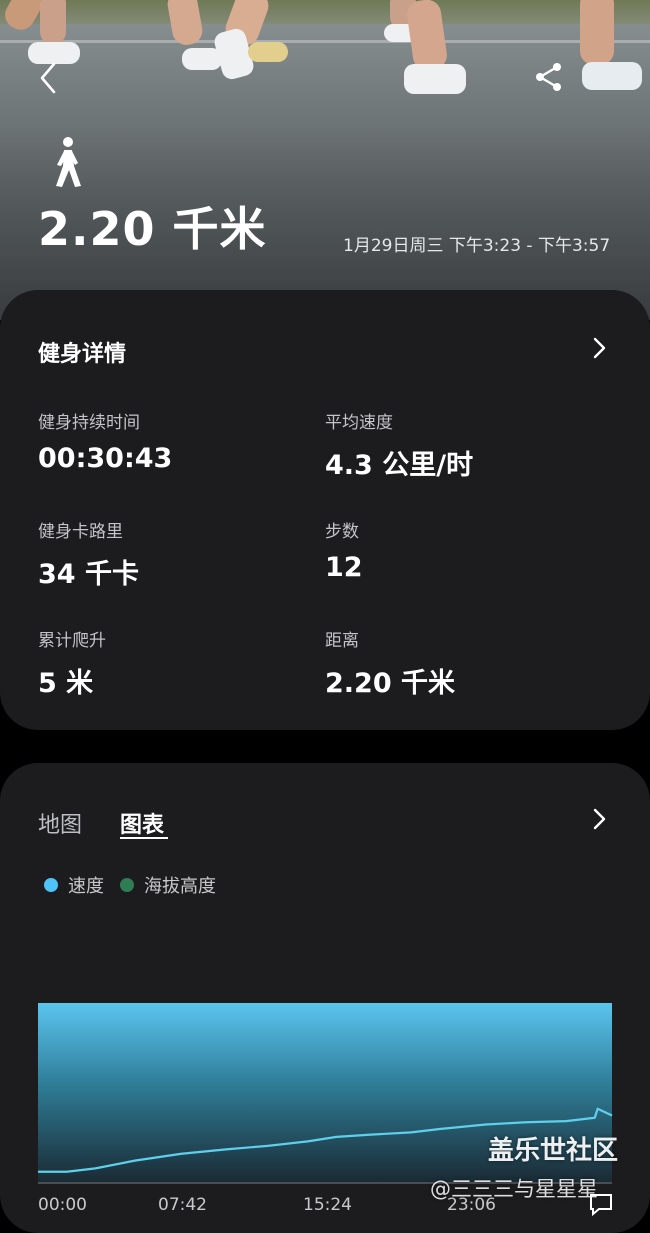  I want to click on metric-value: 12, so click(344, 567).